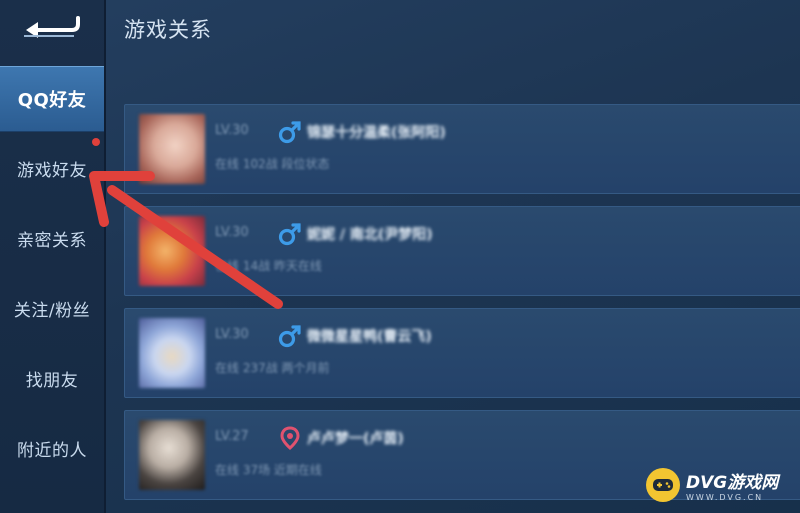  What do you see at coordinates (732, 483) in the screenshot?
I see `watermark-title: DVG游戏网` at bounding box center [732, 483].